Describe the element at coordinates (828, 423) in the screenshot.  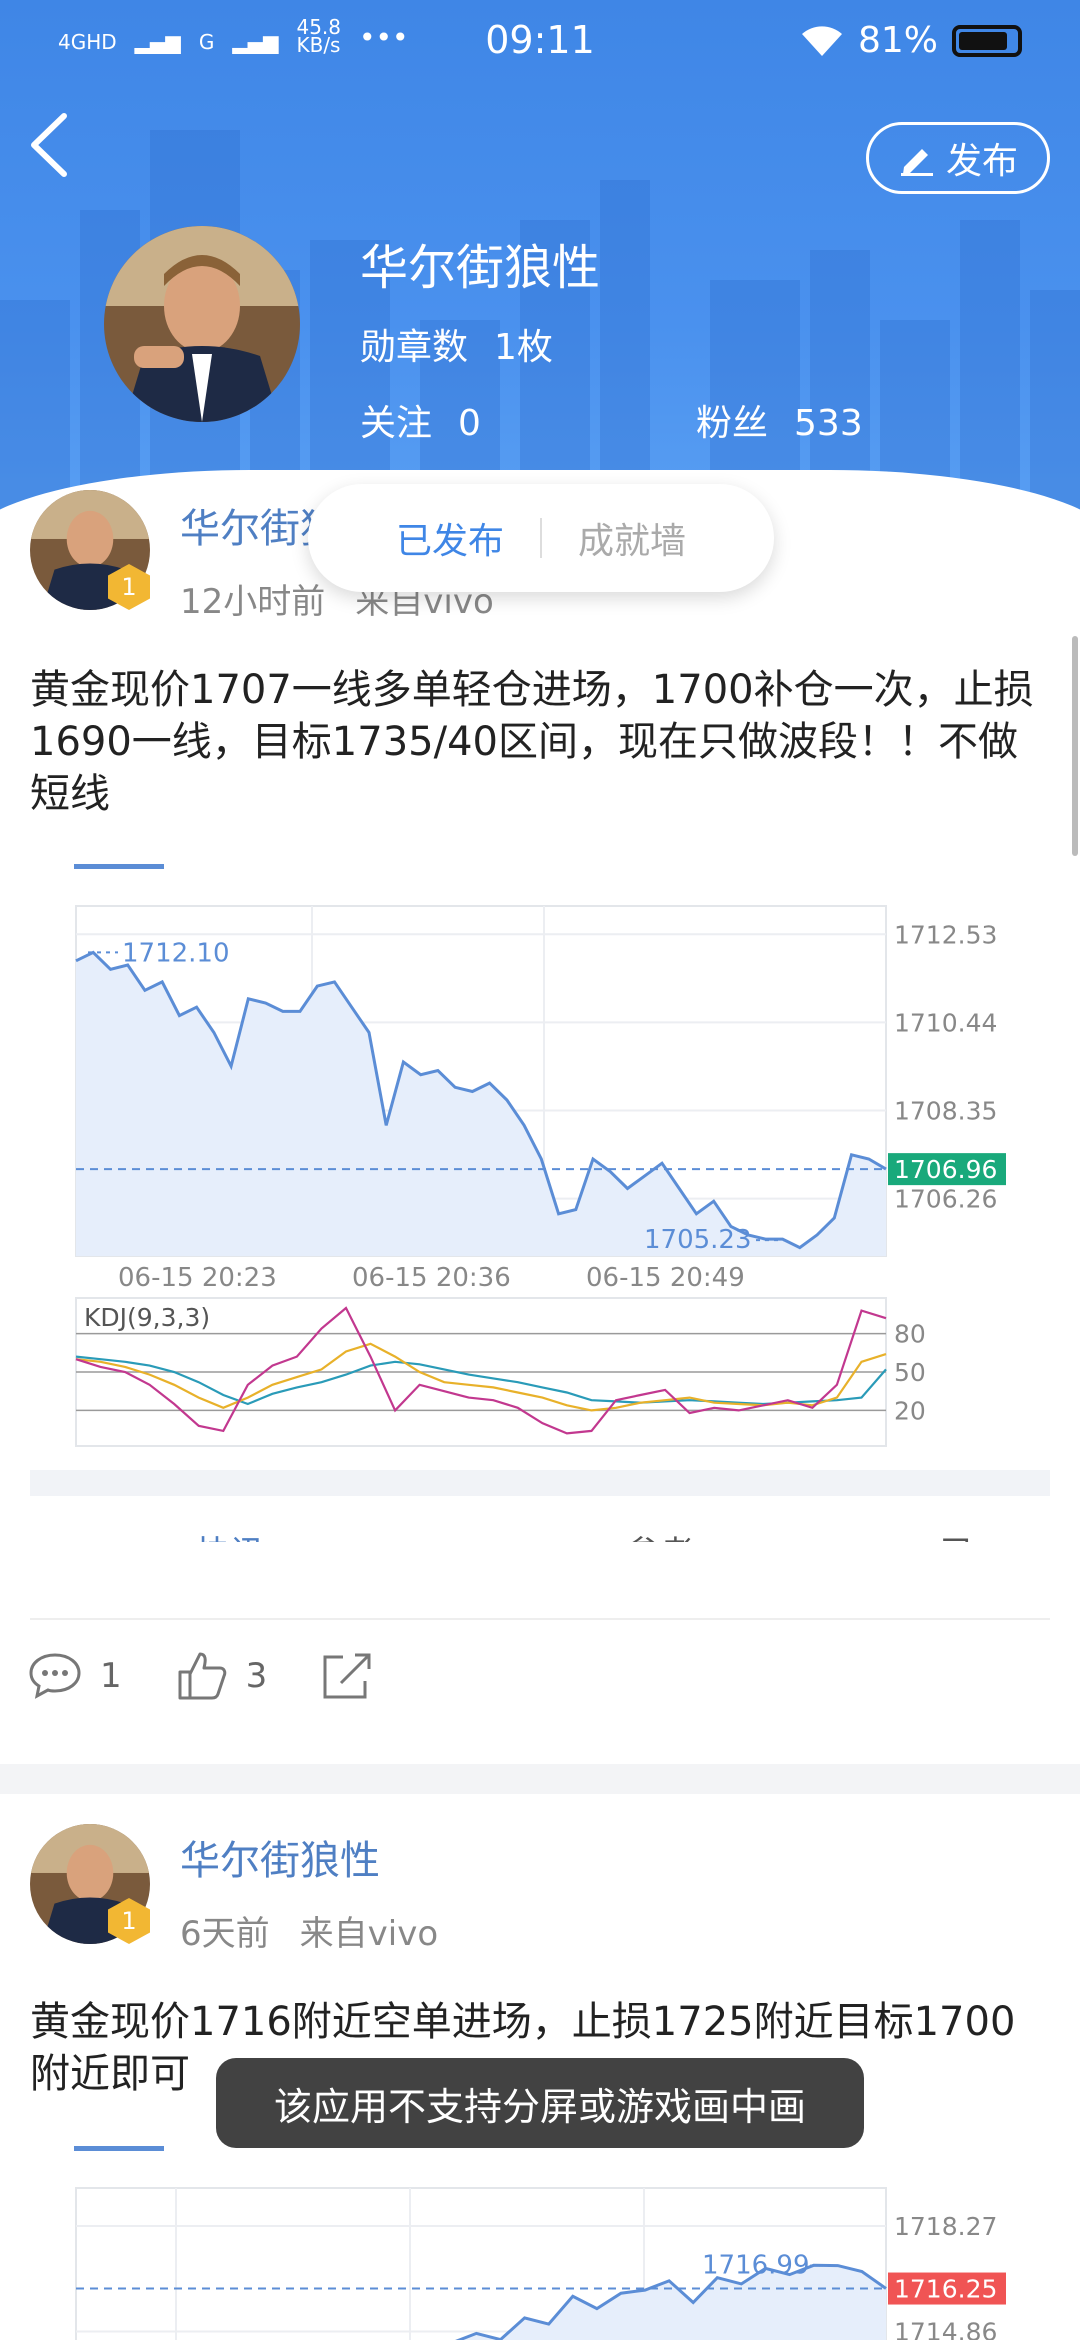
I see `fans-value: 533` at that location.